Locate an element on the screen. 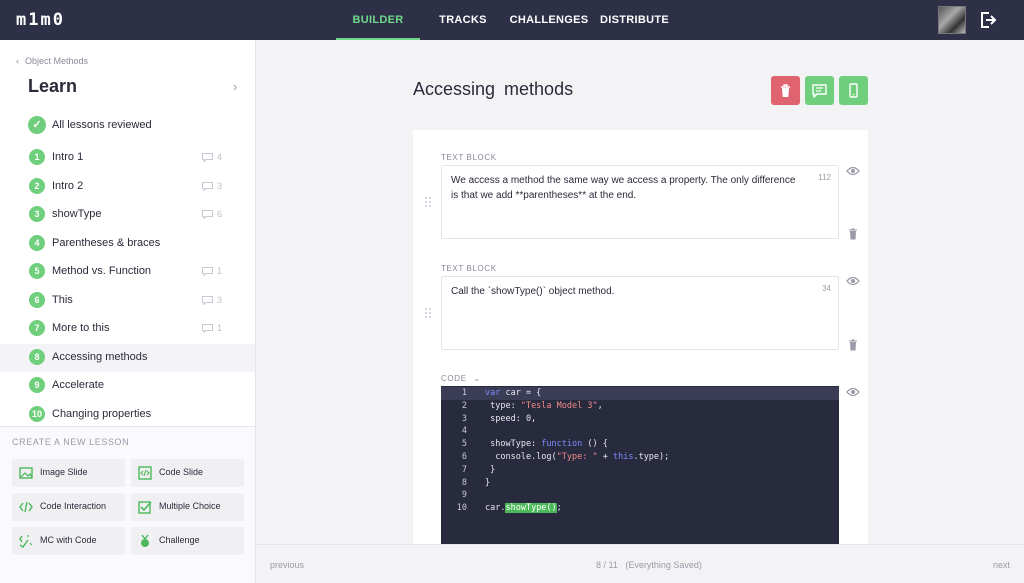 The image size is (1024, 583). image-slide-button: Image Slide is located at coordinates (68, 473).